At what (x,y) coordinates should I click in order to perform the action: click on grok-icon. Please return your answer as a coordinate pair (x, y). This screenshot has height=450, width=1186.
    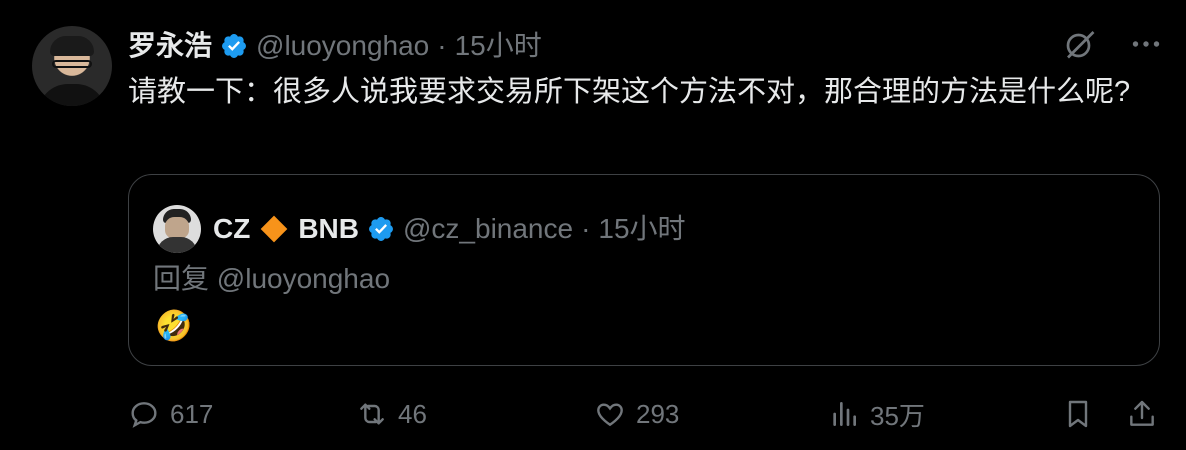
    Looking at the image, I should click on (1080, 44).